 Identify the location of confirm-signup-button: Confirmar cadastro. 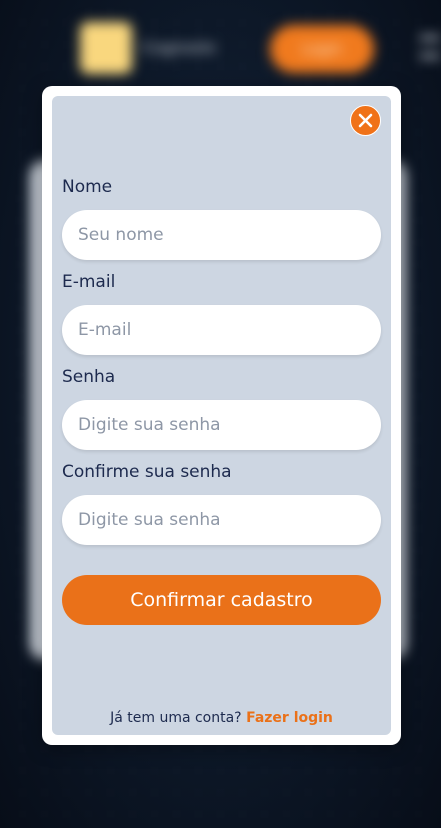
(221, 600).